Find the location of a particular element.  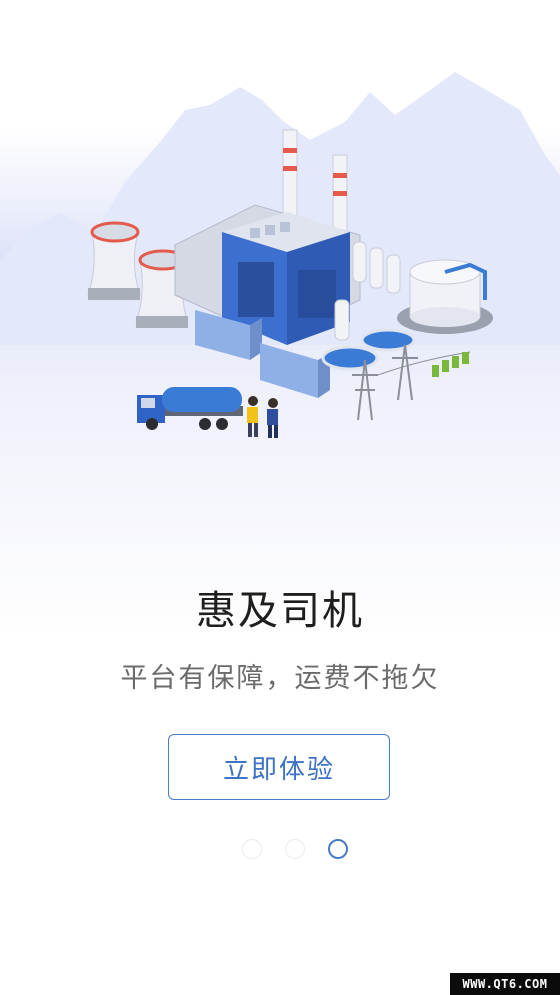

page-subtitle: 平台有保障，运费不拖欠 is located at coordinates (280, 678).